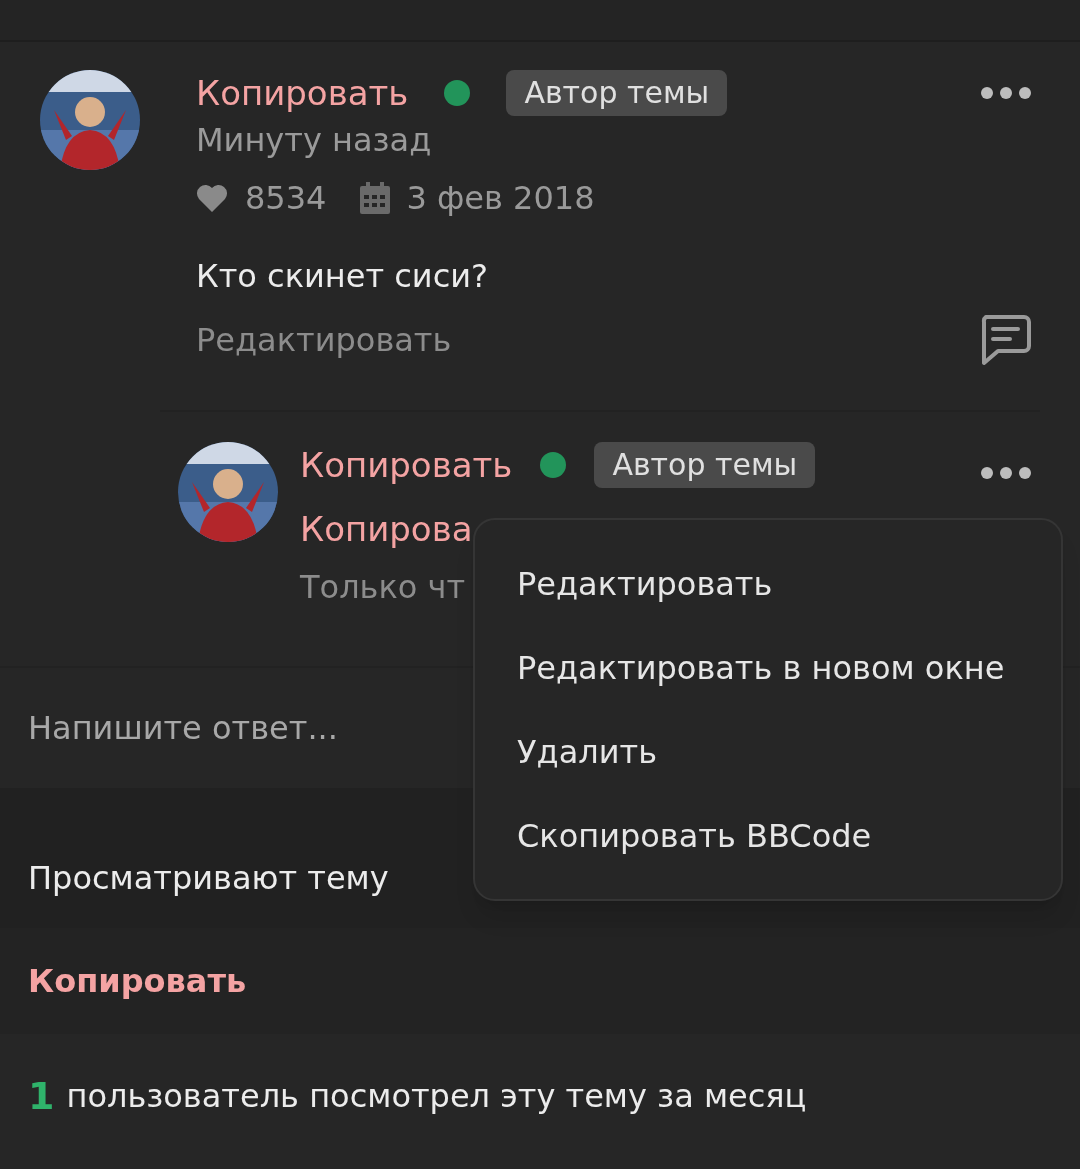 This screenshot has width=1080, height=1169. What do you see at coordinates (436, 1096) in the screenshot?
I see `view-stat-text: пользователь посмотрел эту тему за месяц` at bounding box center [436, 1096].